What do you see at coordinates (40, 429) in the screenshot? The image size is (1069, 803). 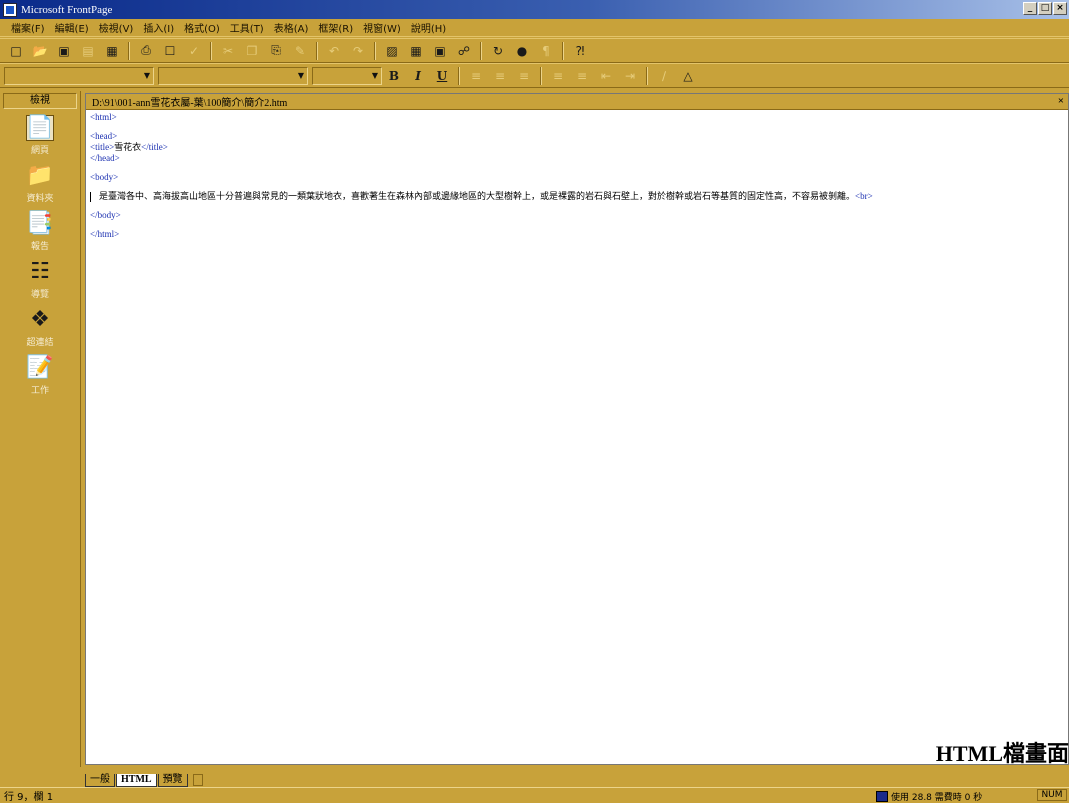 I see `views-bar: 檢視 📄 網頁 📁 資料夾 📑 報告 ☷ 導覽 ❖ 超連結 📝 工作` at bounding box center [40, 429].